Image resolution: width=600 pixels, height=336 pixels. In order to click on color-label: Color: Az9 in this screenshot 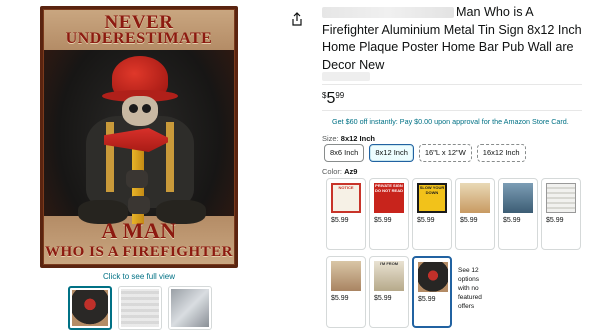, I will do `click(340, 171)`.